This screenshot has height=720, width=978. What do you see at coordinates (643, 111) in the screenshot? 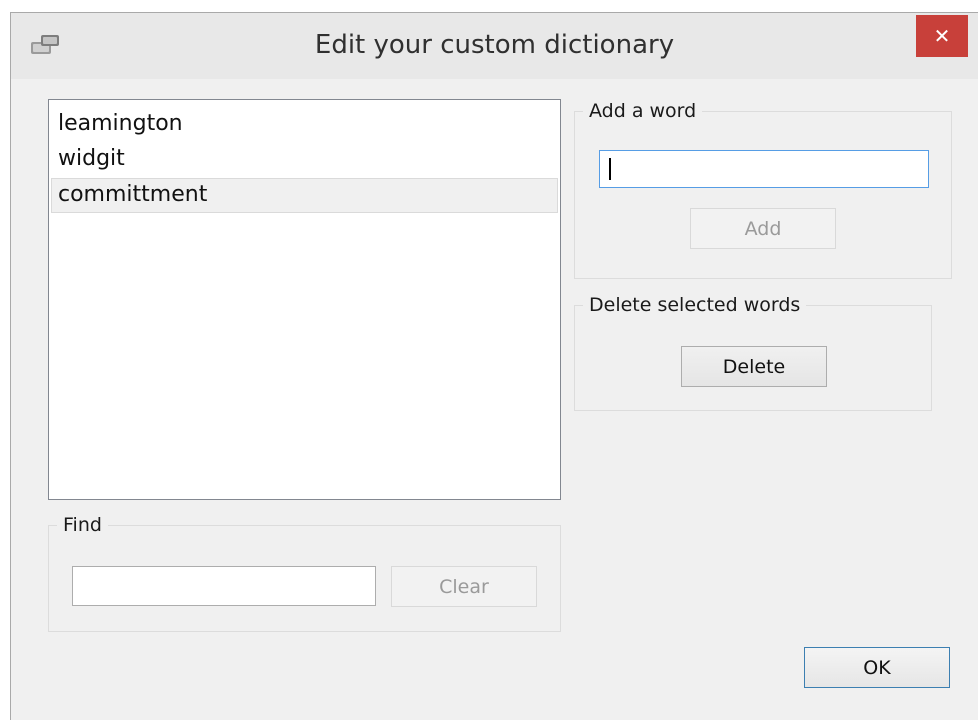
I see `add-word-label: Add a word` at bounding box center [643, 111].